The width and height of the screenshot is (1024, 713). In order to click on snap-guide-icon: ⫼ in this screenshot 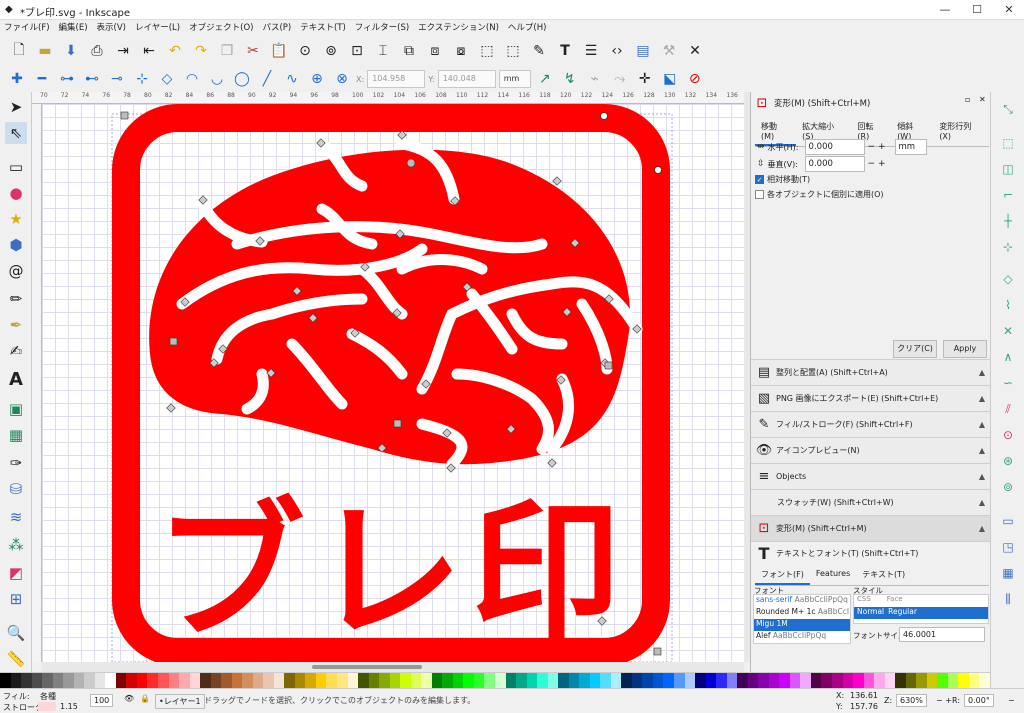, I will do `click(1008, 599)`.